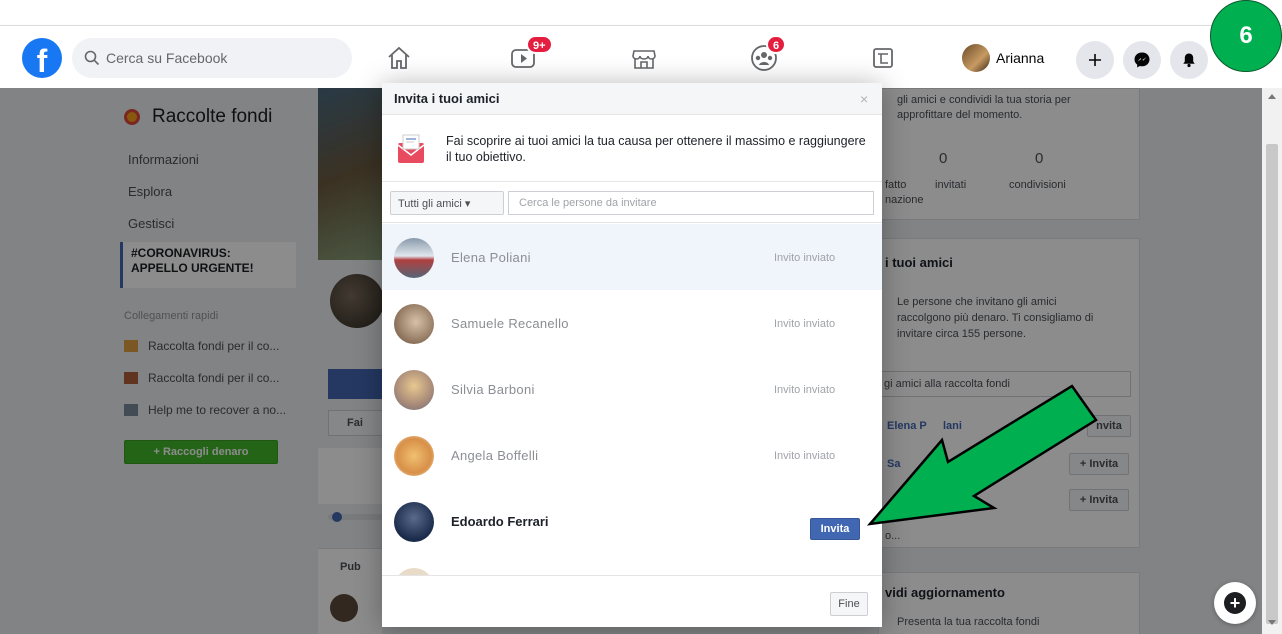 This screenshot has width=1282, height=634. Describe the element at coordinates (976, 58) in the screenshot. I see `profile-avatar` at that location.